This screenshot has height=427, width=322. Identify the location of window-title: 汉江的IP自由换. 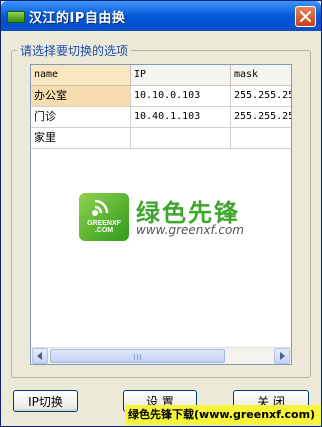
(77, 18).